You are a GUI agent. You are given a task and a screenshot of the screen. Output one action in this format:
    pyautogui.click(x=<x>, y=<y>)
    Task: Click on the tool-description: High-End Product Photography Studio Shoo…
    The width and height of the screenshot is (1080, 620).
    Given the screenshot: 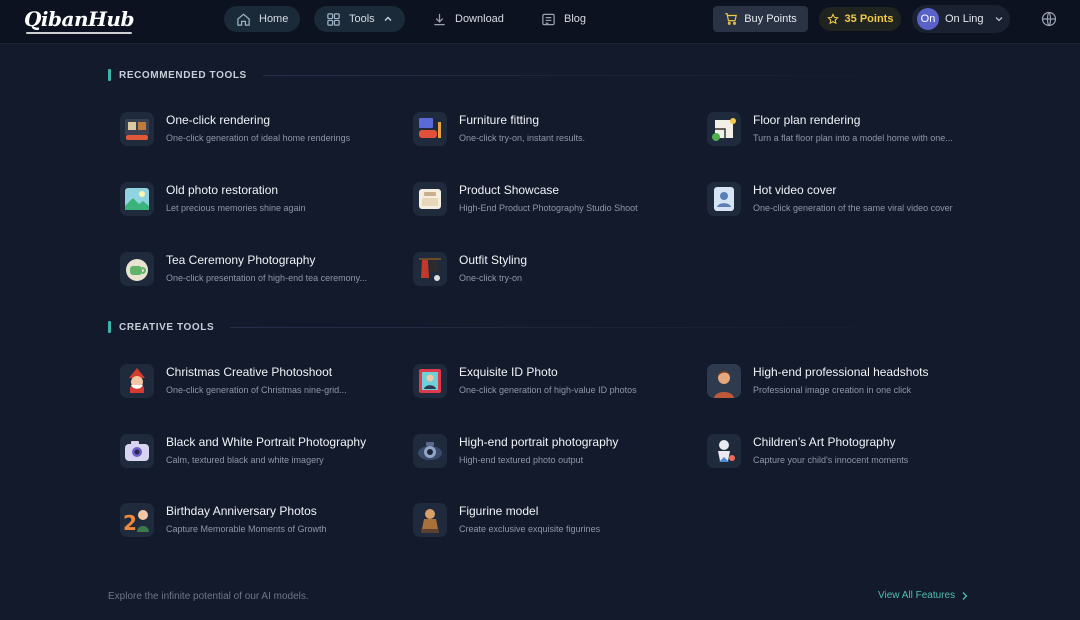 What is the action you would take?
    pyautogui.click(x=548, y=208)
    